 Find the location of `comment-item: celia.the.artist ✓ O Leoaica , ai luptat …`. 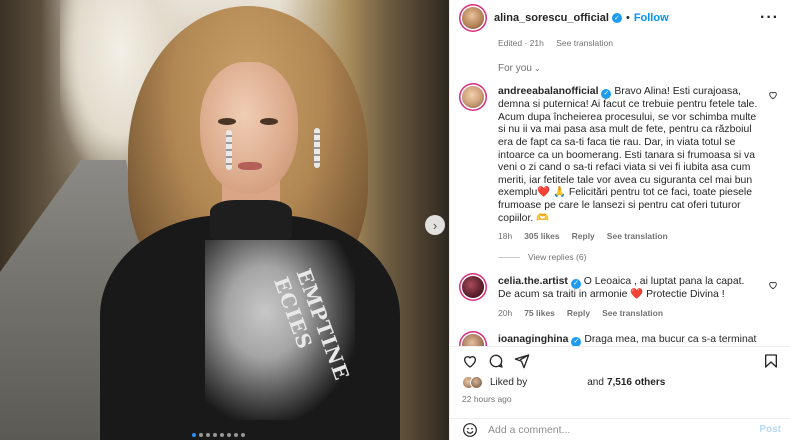

comment-item: celia.the.artist ✓ O Leoaica , ai luptat … is located at coordinates (623, 297).